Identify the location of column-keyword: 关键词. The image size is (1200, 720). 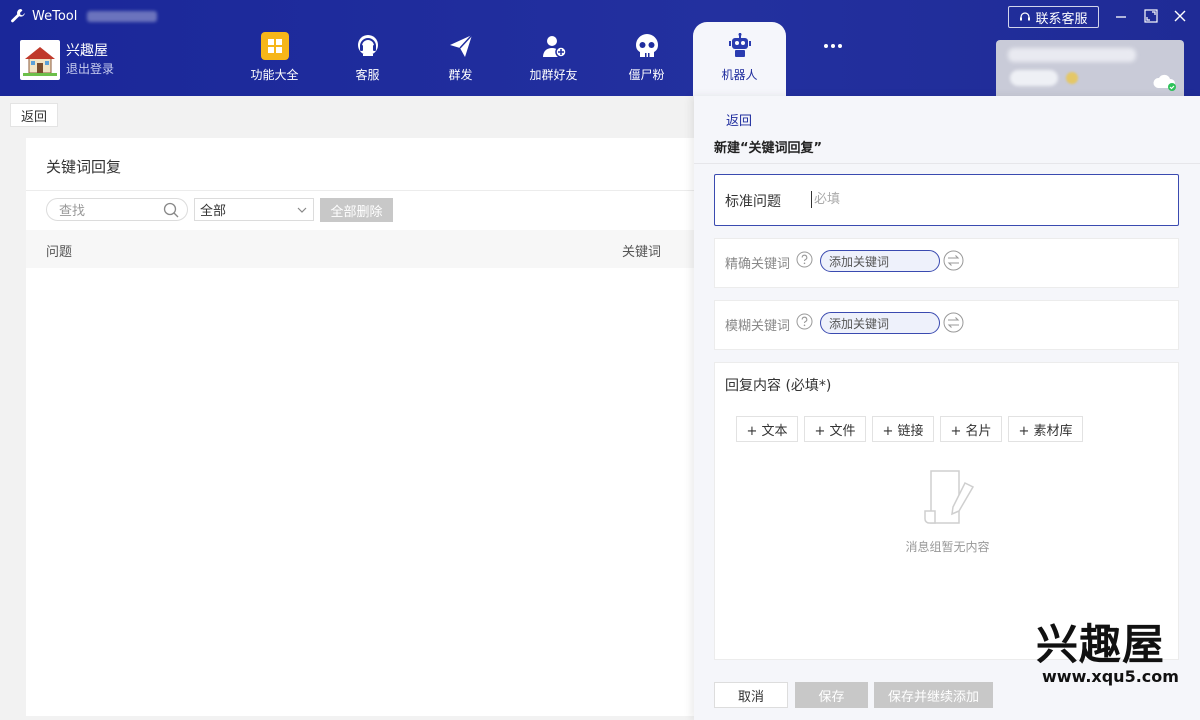
(642, 252).